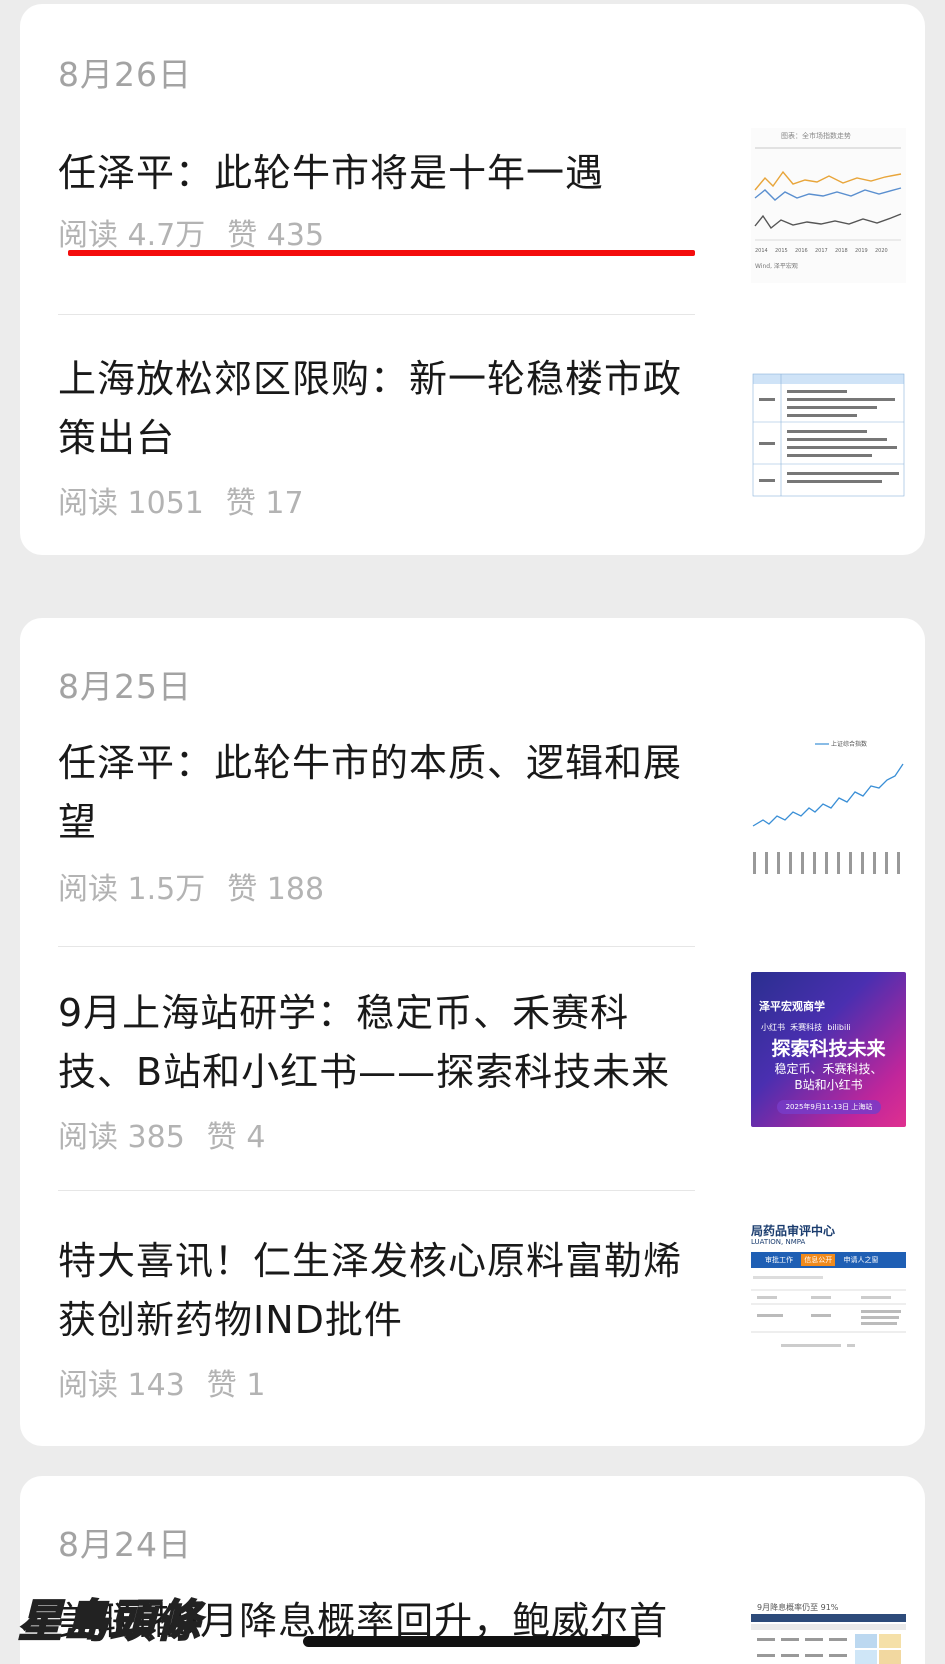 The height and width of the screenshot is (1664, 945). I want to click on svg-text: 2014, so click(761, 251).